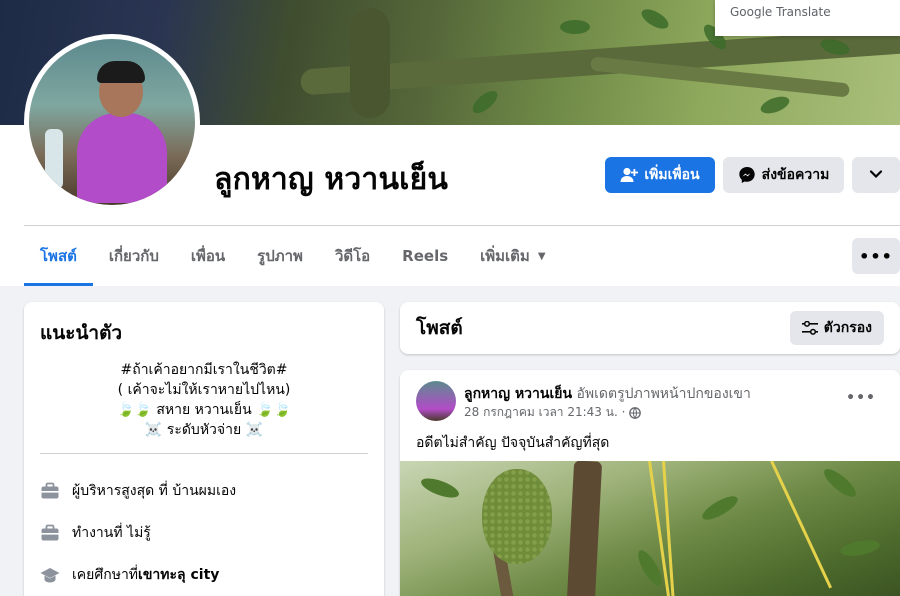 The width and height of the screenshot is (900, 596). Describe the element at coordinates (795, 175) in the screenshot. I see `message-label: ส่งข้อความ` at that location.